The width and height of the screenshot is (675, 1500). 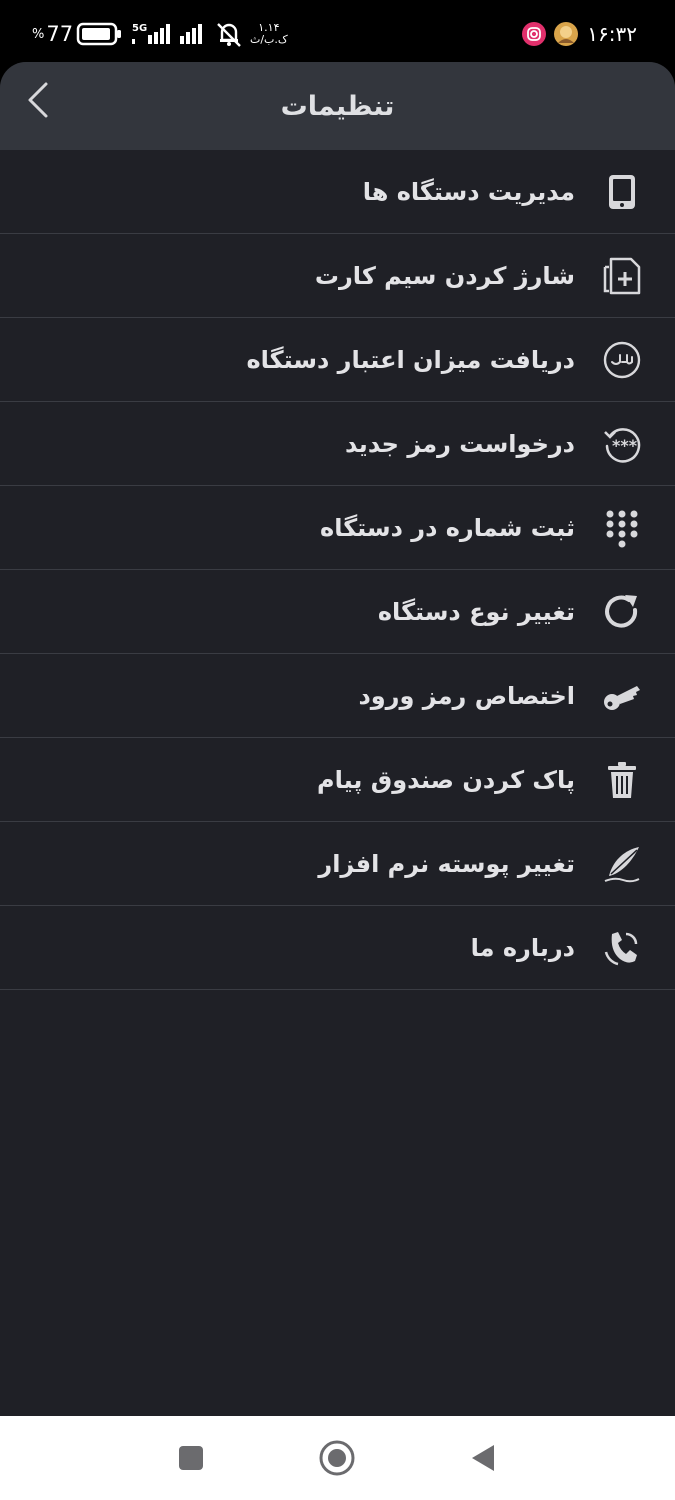 I want to click on battery-icon, so click(x=99, y=34).